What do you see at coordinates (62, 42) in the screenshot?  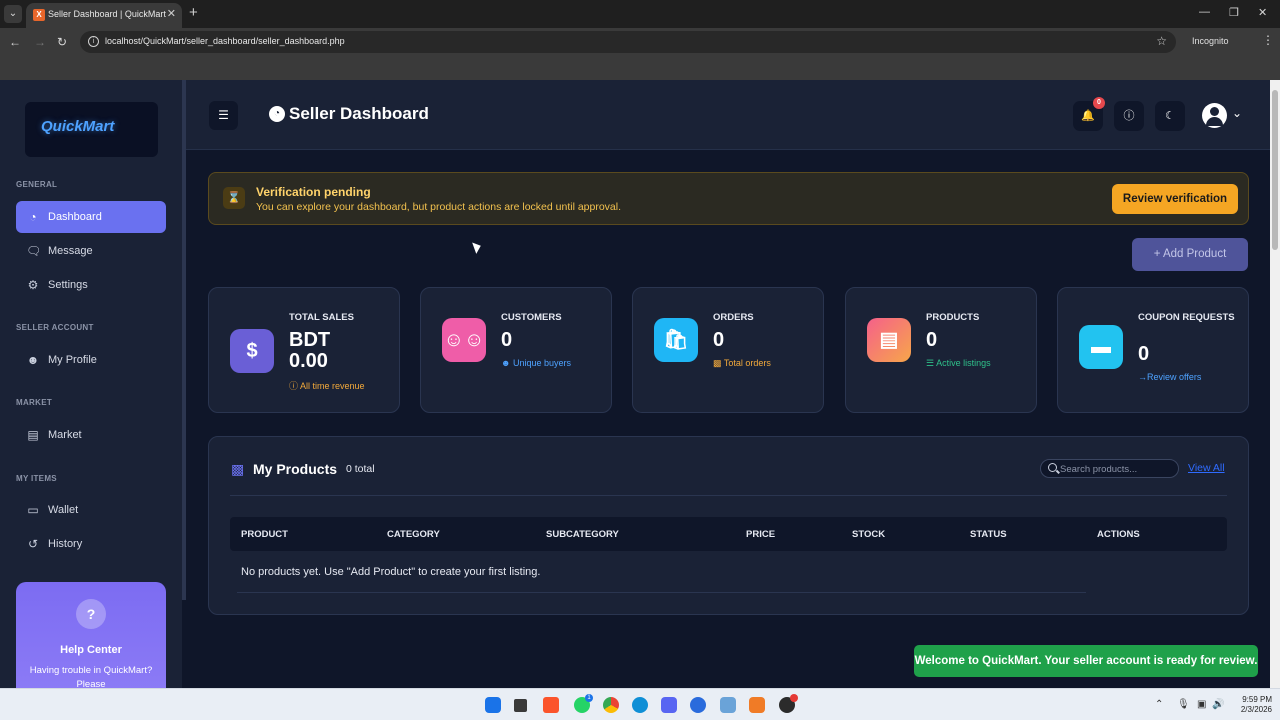 I see `reload-icon: ↻` at bounding box center [62, 42].